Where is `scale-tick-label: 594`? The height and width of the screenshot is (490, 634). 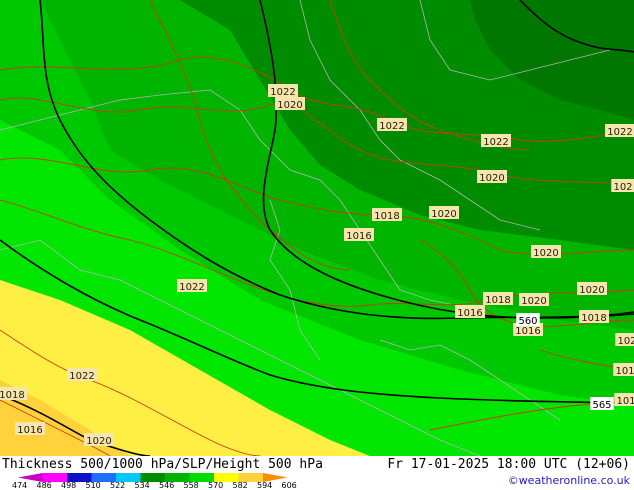
scale-tick-label: 594 is located at coordinates (265, 485).